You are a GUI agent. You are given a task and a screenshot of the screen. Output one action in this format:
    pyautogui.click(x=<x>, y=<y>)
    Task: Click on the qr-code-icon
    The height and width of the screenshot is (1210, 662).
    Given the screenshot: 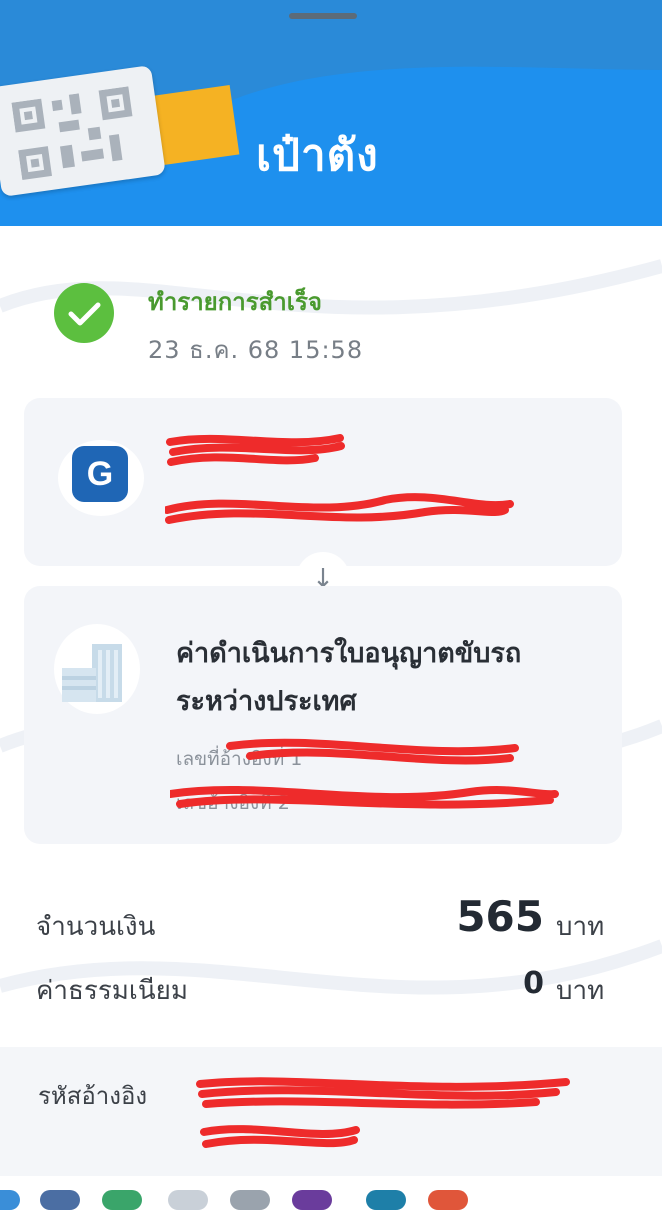 What is the action you would take?
    pyautogui.click(x=83, y=131)
    